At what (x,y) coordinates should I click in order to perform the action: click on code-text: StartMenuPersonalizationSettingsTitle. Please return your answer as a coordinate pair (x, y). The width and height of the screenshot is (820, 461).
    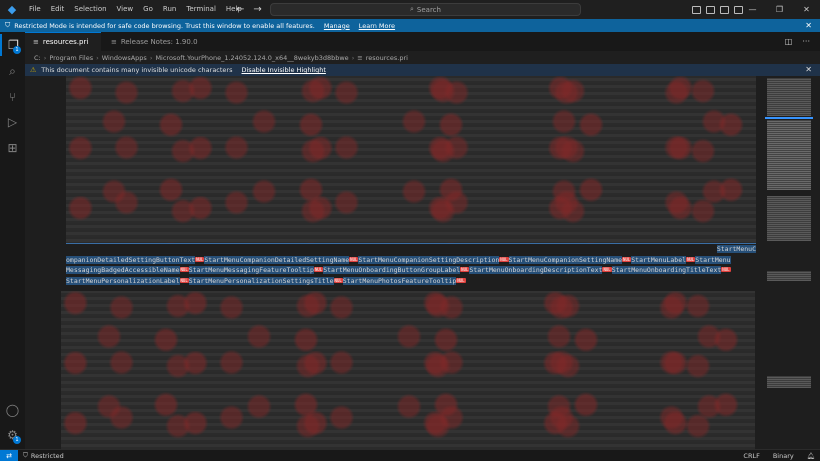
    Looking at the image, I should click on (261, 280).